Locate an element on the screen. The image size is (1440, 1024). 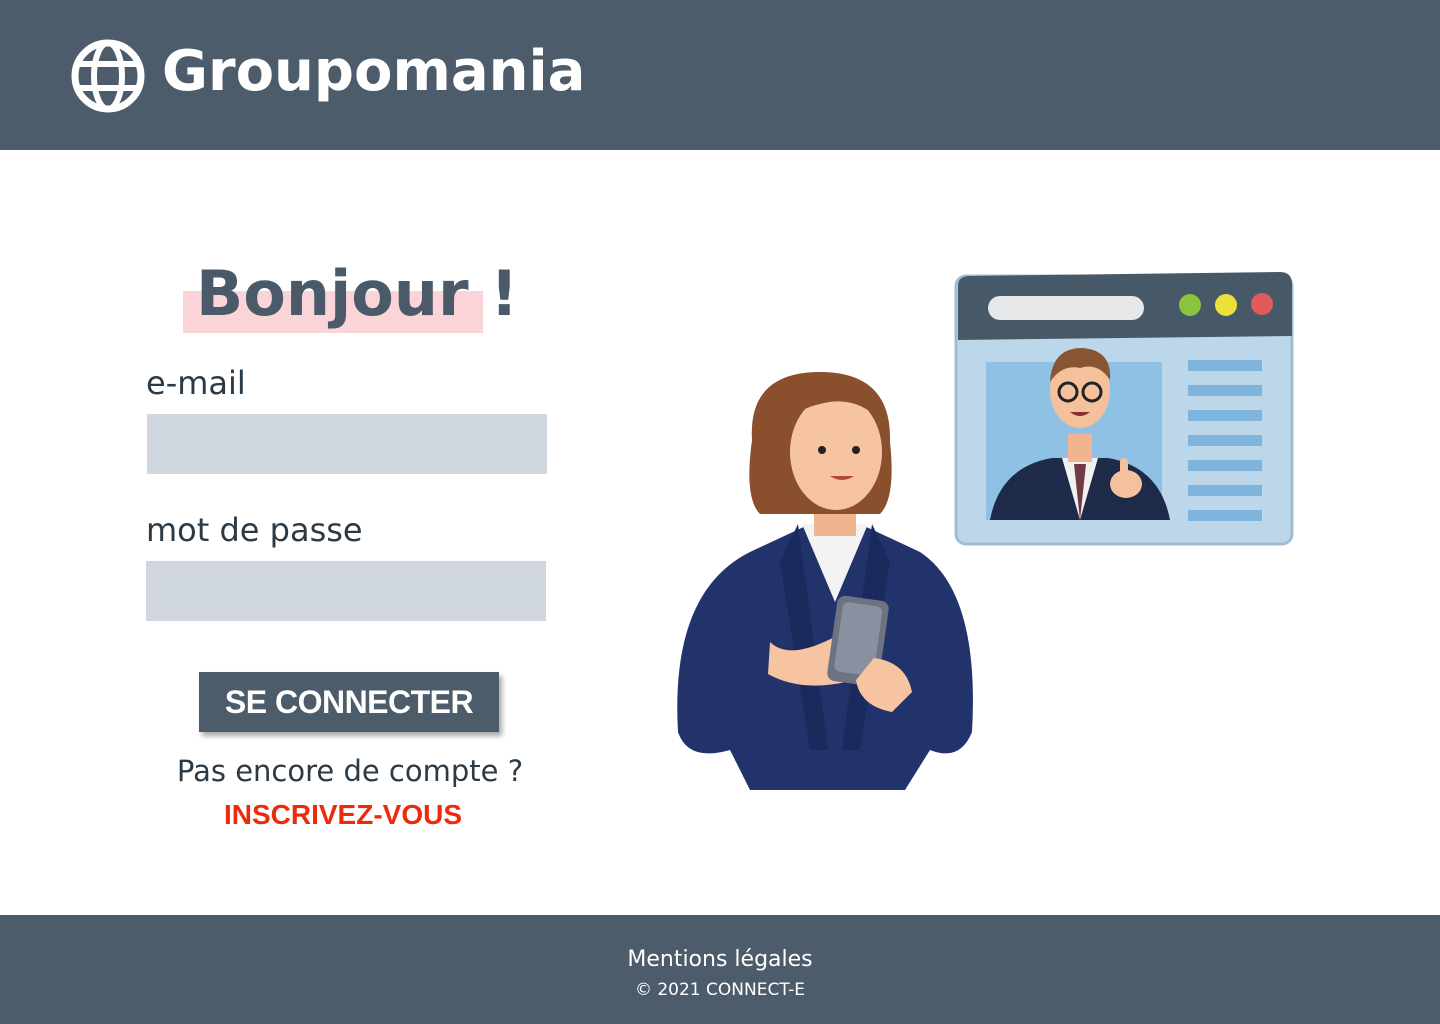
password-label: mot de passe is located at coordinates (254, 530).